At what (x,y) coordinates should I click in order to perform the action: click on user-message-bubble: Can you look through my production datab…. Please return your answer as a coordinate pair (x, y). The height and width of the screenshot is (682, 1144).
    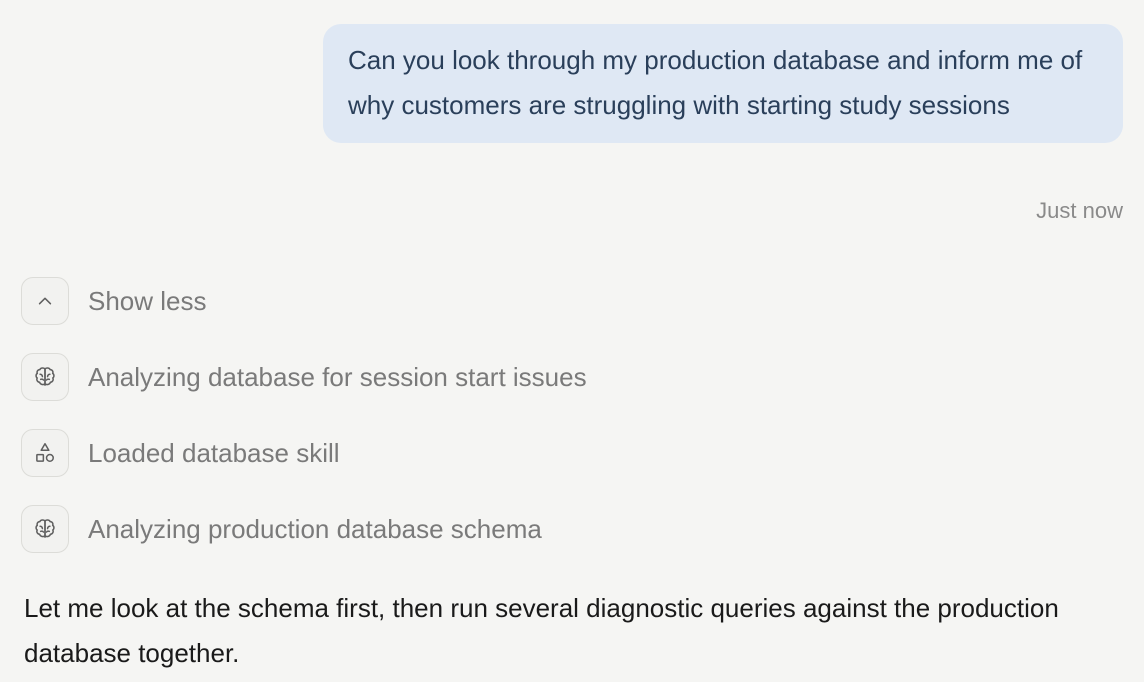
    Looking at the image, I should click on (723, 83).